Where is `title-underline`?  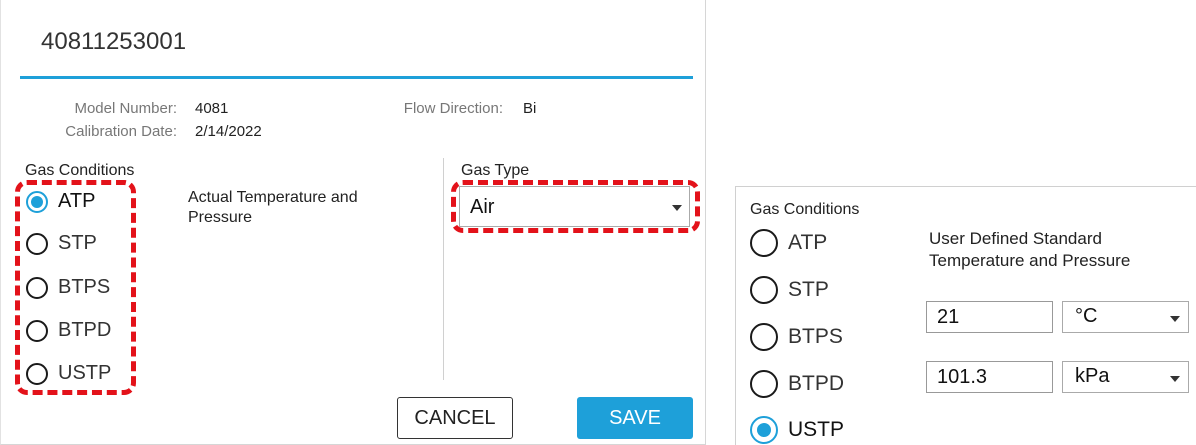
title-underline is located at coordinates (356, 77).